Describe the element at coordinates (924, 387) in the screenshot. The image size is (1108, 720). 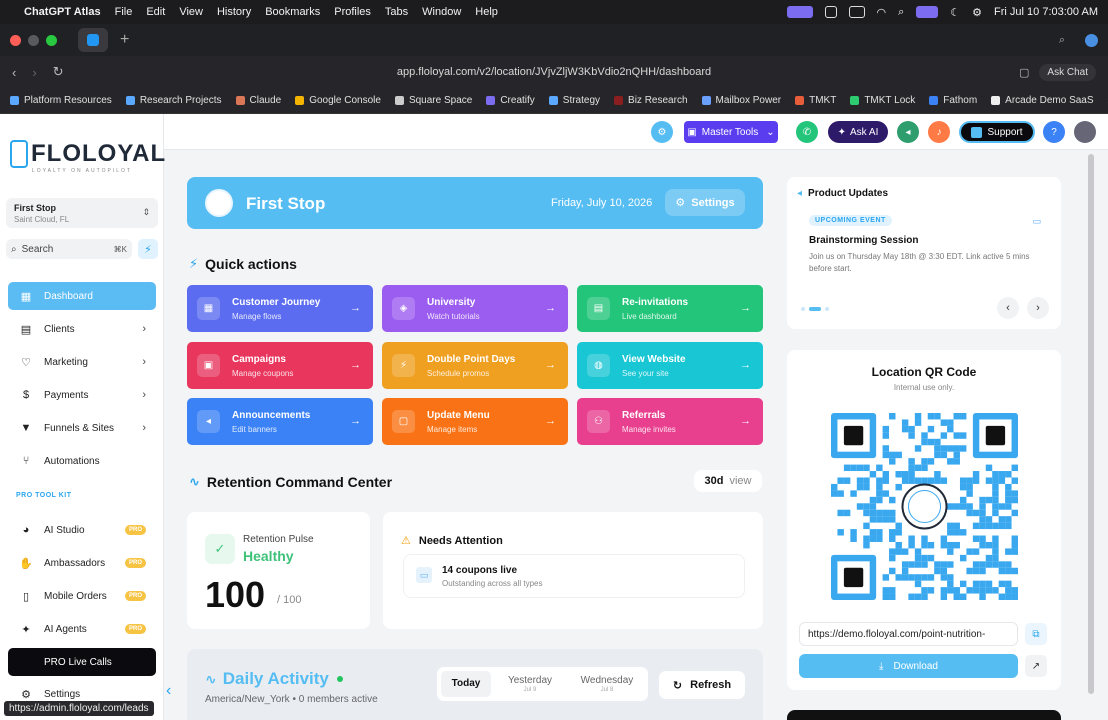
I see `qr-subtitle: Internal use only.` at that location.